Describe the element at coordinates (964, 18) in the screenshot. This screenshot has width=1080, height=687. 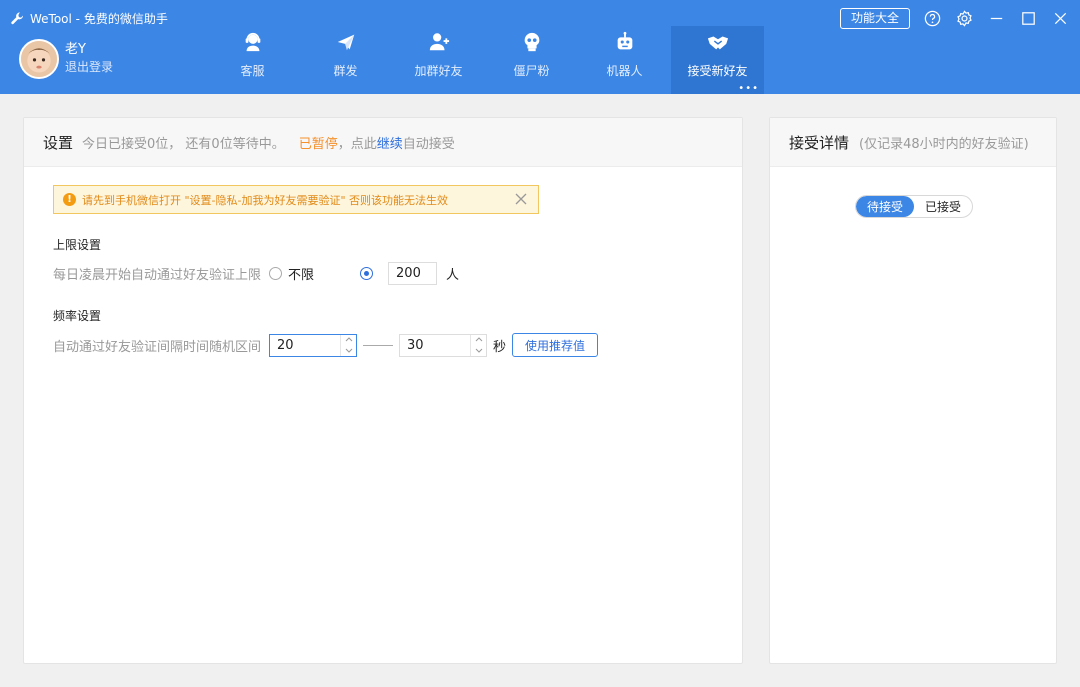
I see `settings-gear-icon` at that location.